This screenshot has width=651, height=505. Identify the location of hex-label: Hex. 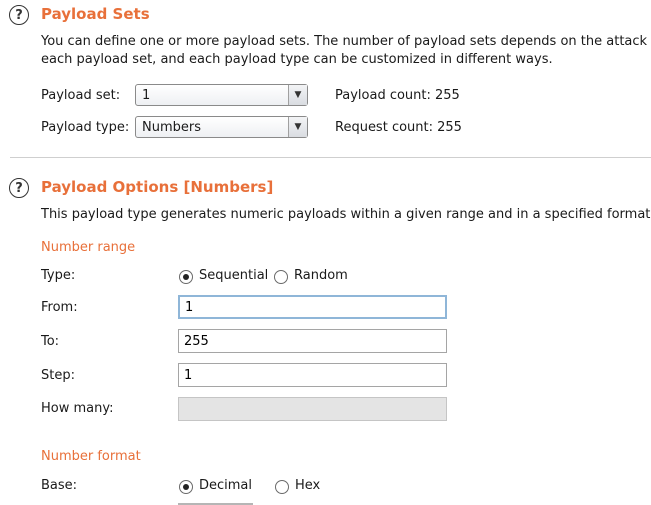
(307, 485).